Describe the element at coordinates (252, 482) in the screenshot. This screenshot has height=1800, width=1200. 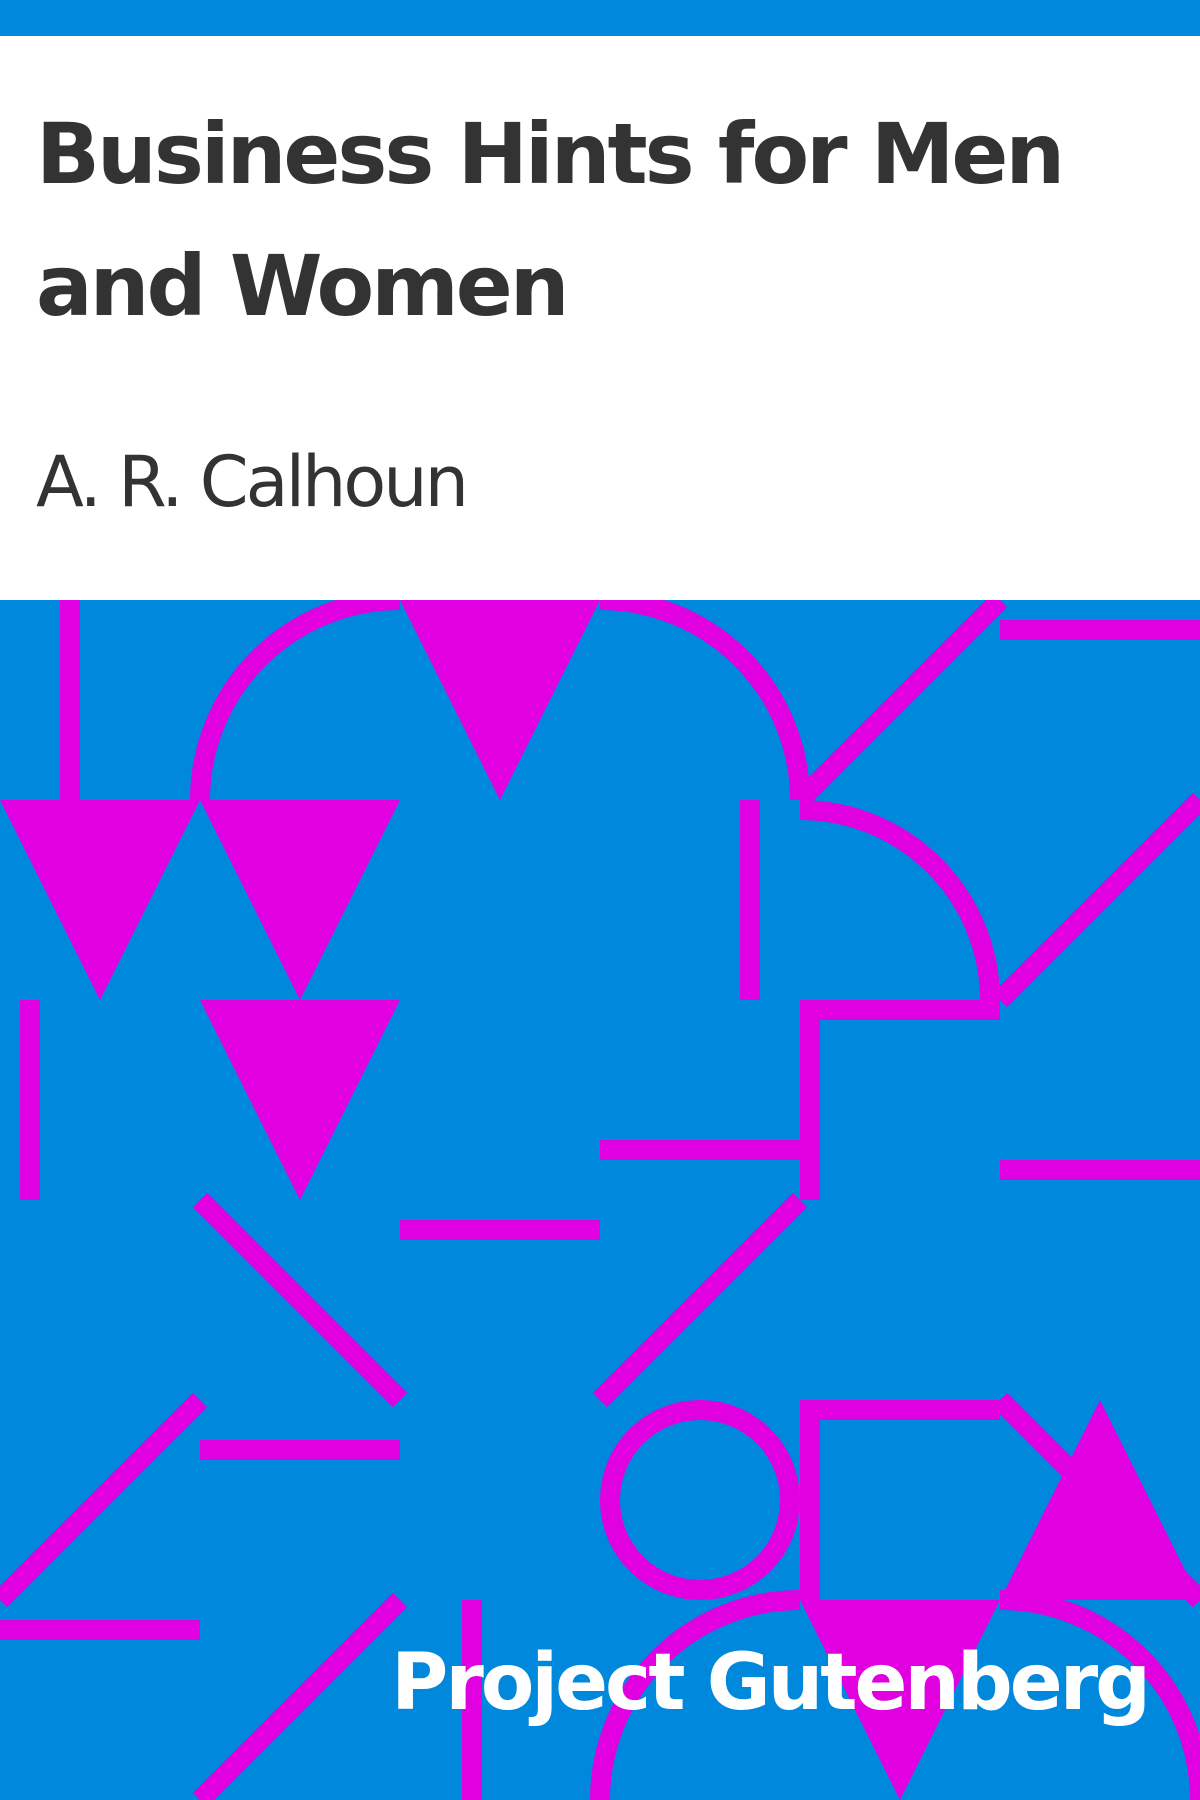
I see `book-author: A. R. Calhoun` at that location.